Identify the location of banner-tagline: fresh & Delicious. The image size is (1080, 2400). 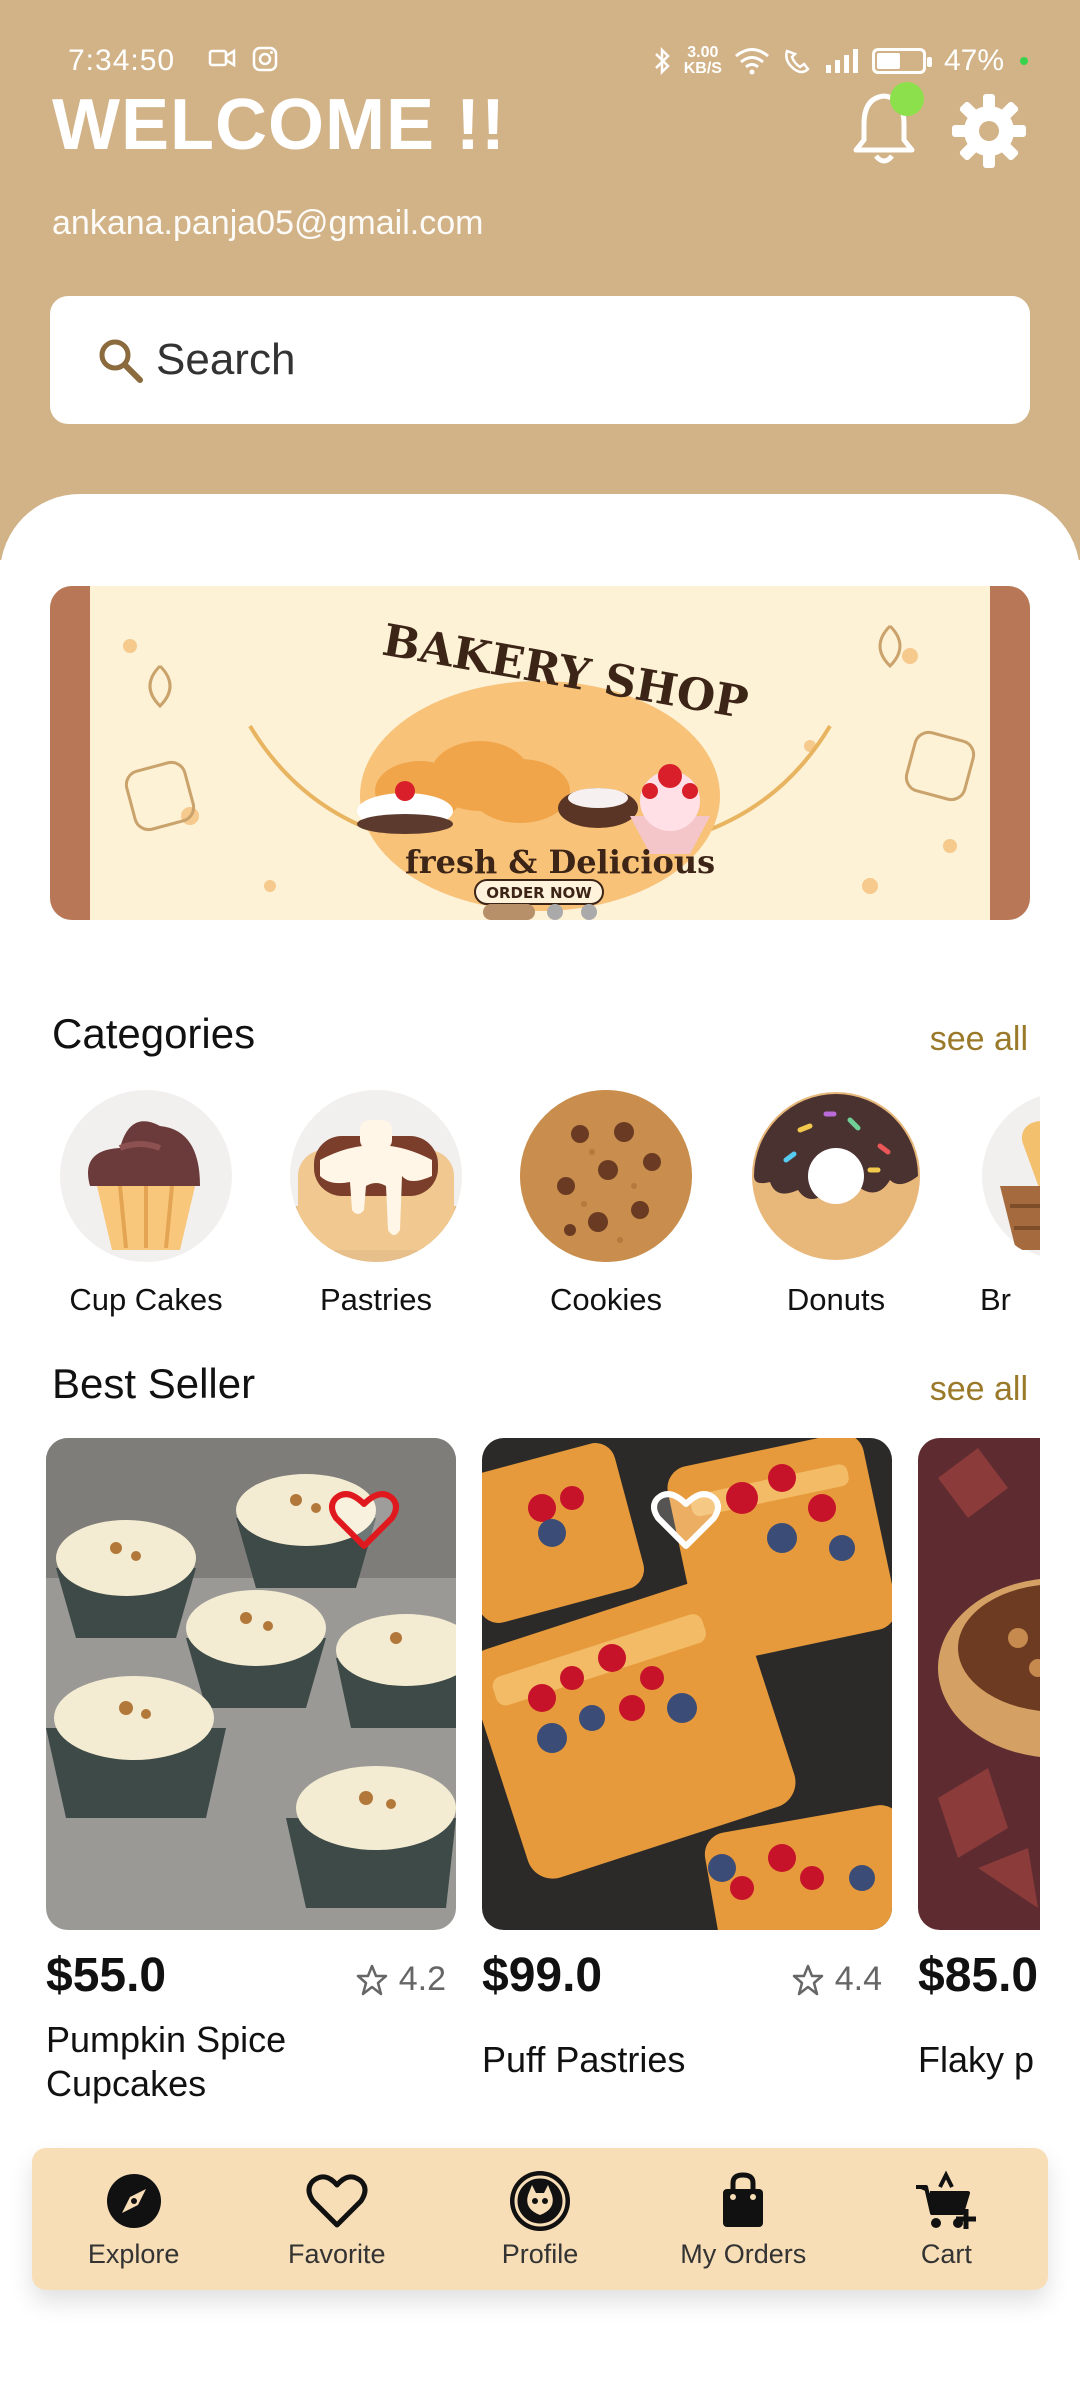
(560, 862).